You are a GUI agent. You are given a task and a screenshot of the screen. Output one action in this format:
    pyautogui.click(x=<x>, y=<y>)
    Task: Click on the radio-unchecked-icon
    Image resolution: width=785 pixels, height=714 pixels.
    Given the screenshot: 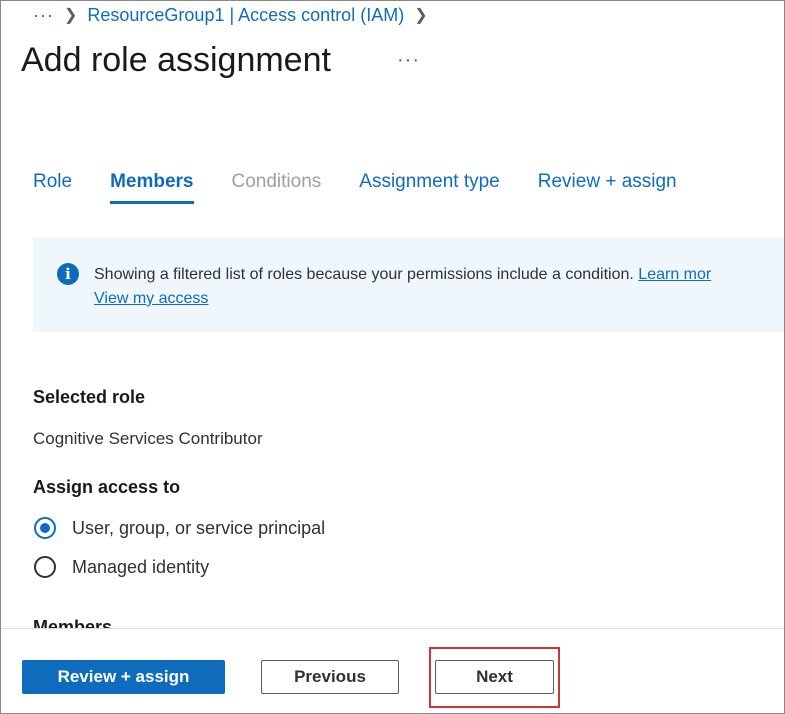 What is the action you would take?
    pyautogui.click(x=45, y=567)
    